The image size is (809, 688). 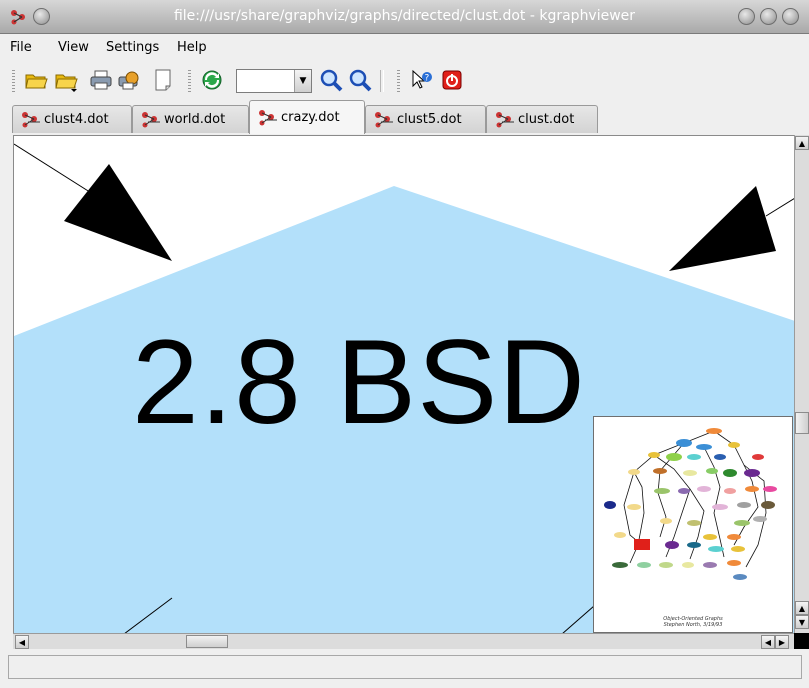 What do you see at coordinates (405, 667) in the screenshot?
I see `statusbar` at bounding box center [405, 667].